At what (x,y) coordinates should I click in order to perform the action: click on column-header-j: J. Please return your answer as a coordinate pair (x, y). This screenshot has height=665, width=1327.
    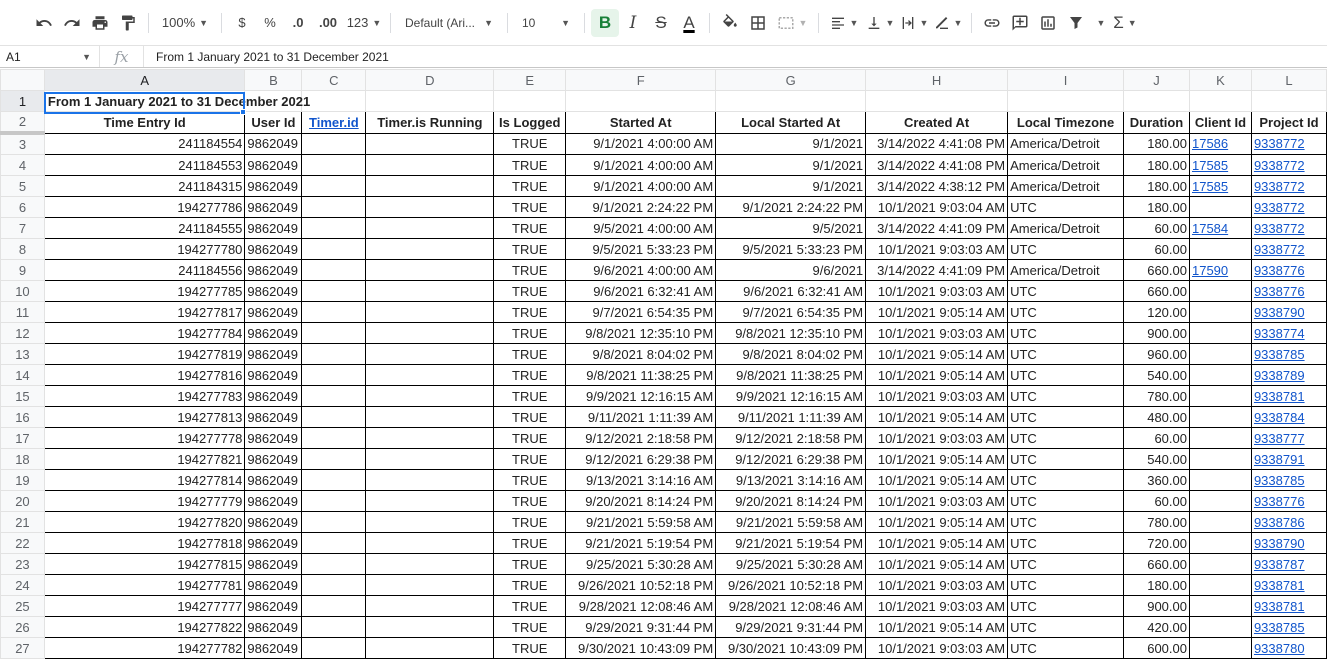
    Looking at the image, I should click on (1156, 80).